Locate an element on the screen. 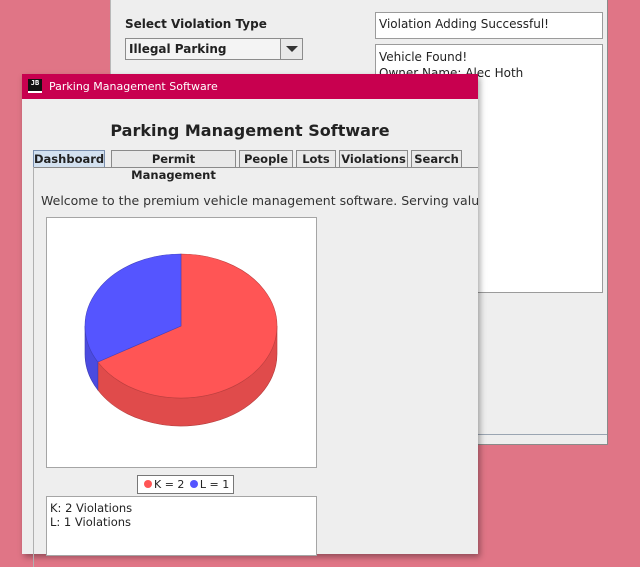 This screenshot has width=640, height=567. legend-label-l: L = 1 is located at coordinates (214, 484).